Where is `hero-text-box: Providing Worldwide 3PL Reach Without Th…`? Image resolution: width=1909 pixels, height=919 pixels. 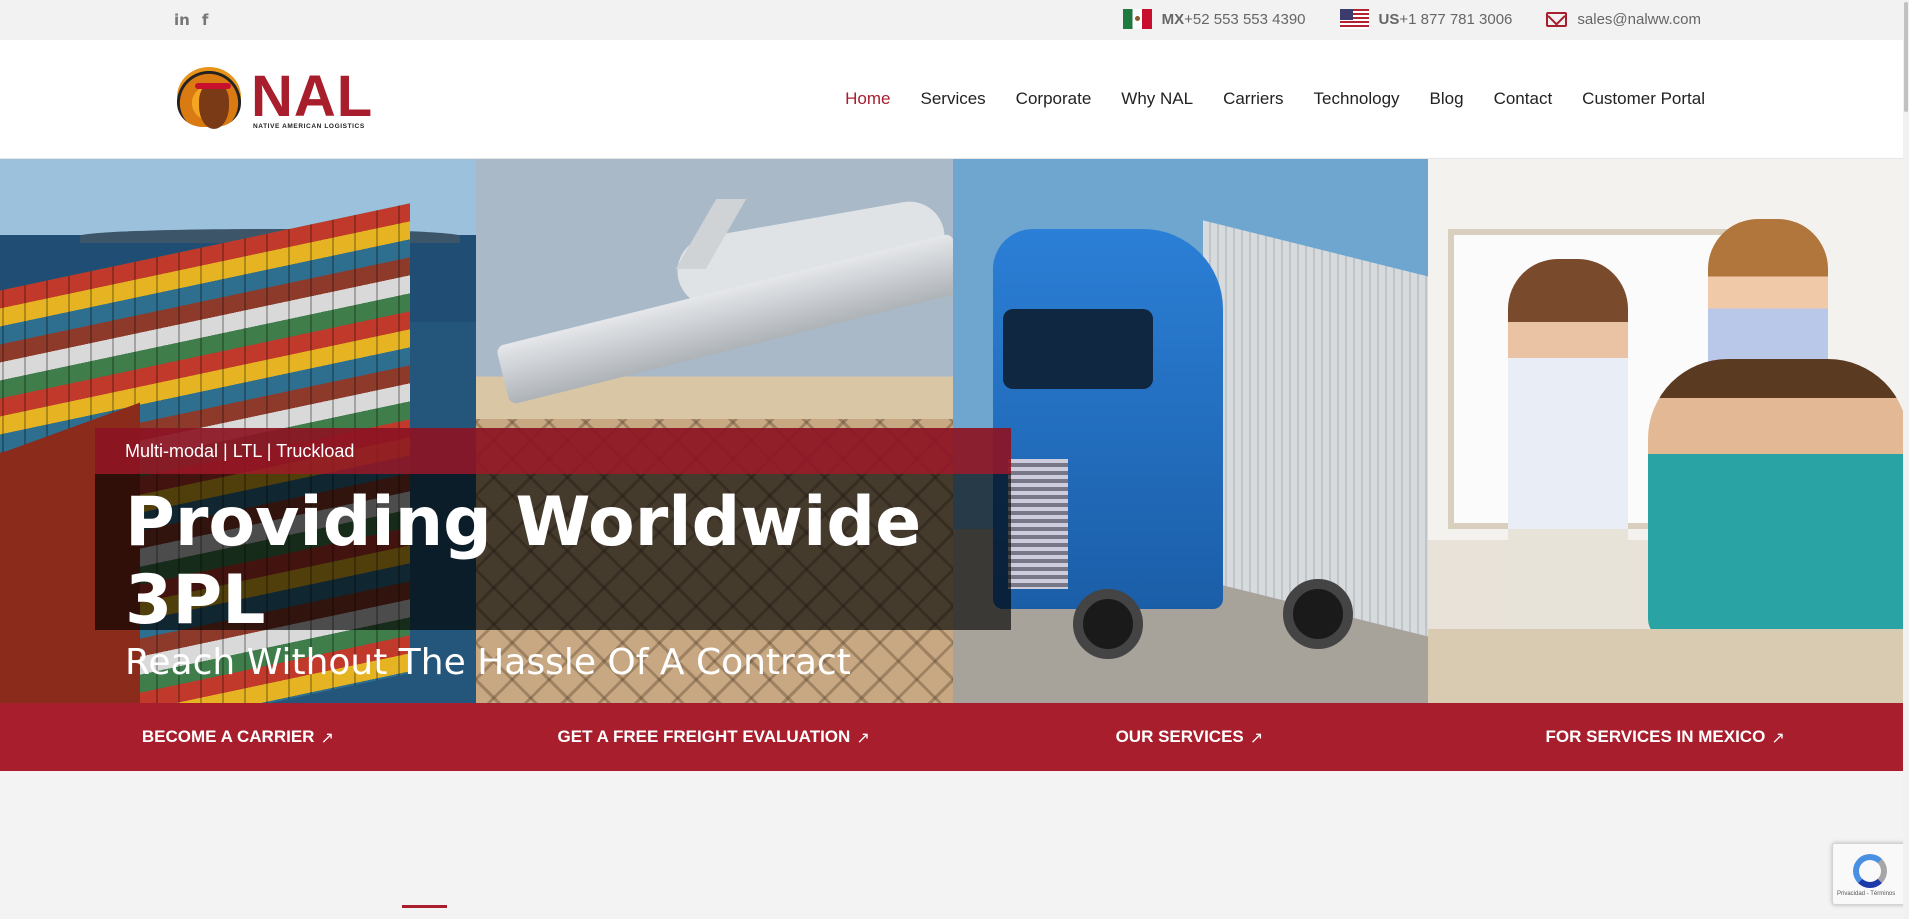
hero-text-box: Providing Worldwide 3PL Reach Without Th… is located at coordinates (553, 578).